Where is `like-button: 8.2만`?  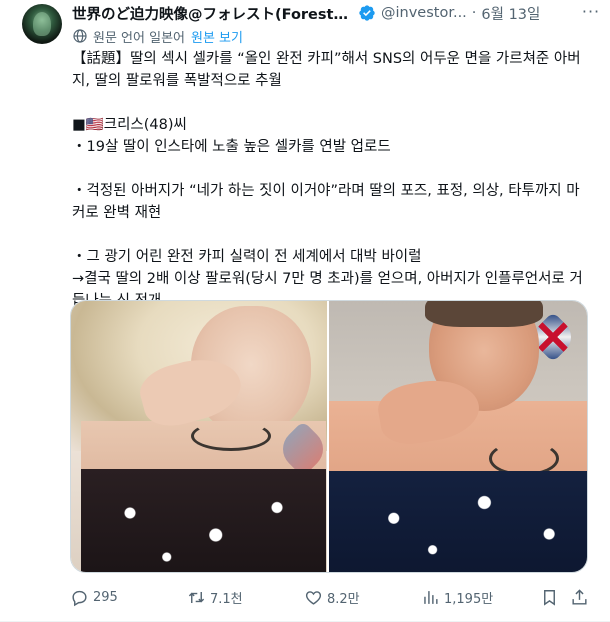
like-button: 8.2만 is located at coordinates (332, 597).